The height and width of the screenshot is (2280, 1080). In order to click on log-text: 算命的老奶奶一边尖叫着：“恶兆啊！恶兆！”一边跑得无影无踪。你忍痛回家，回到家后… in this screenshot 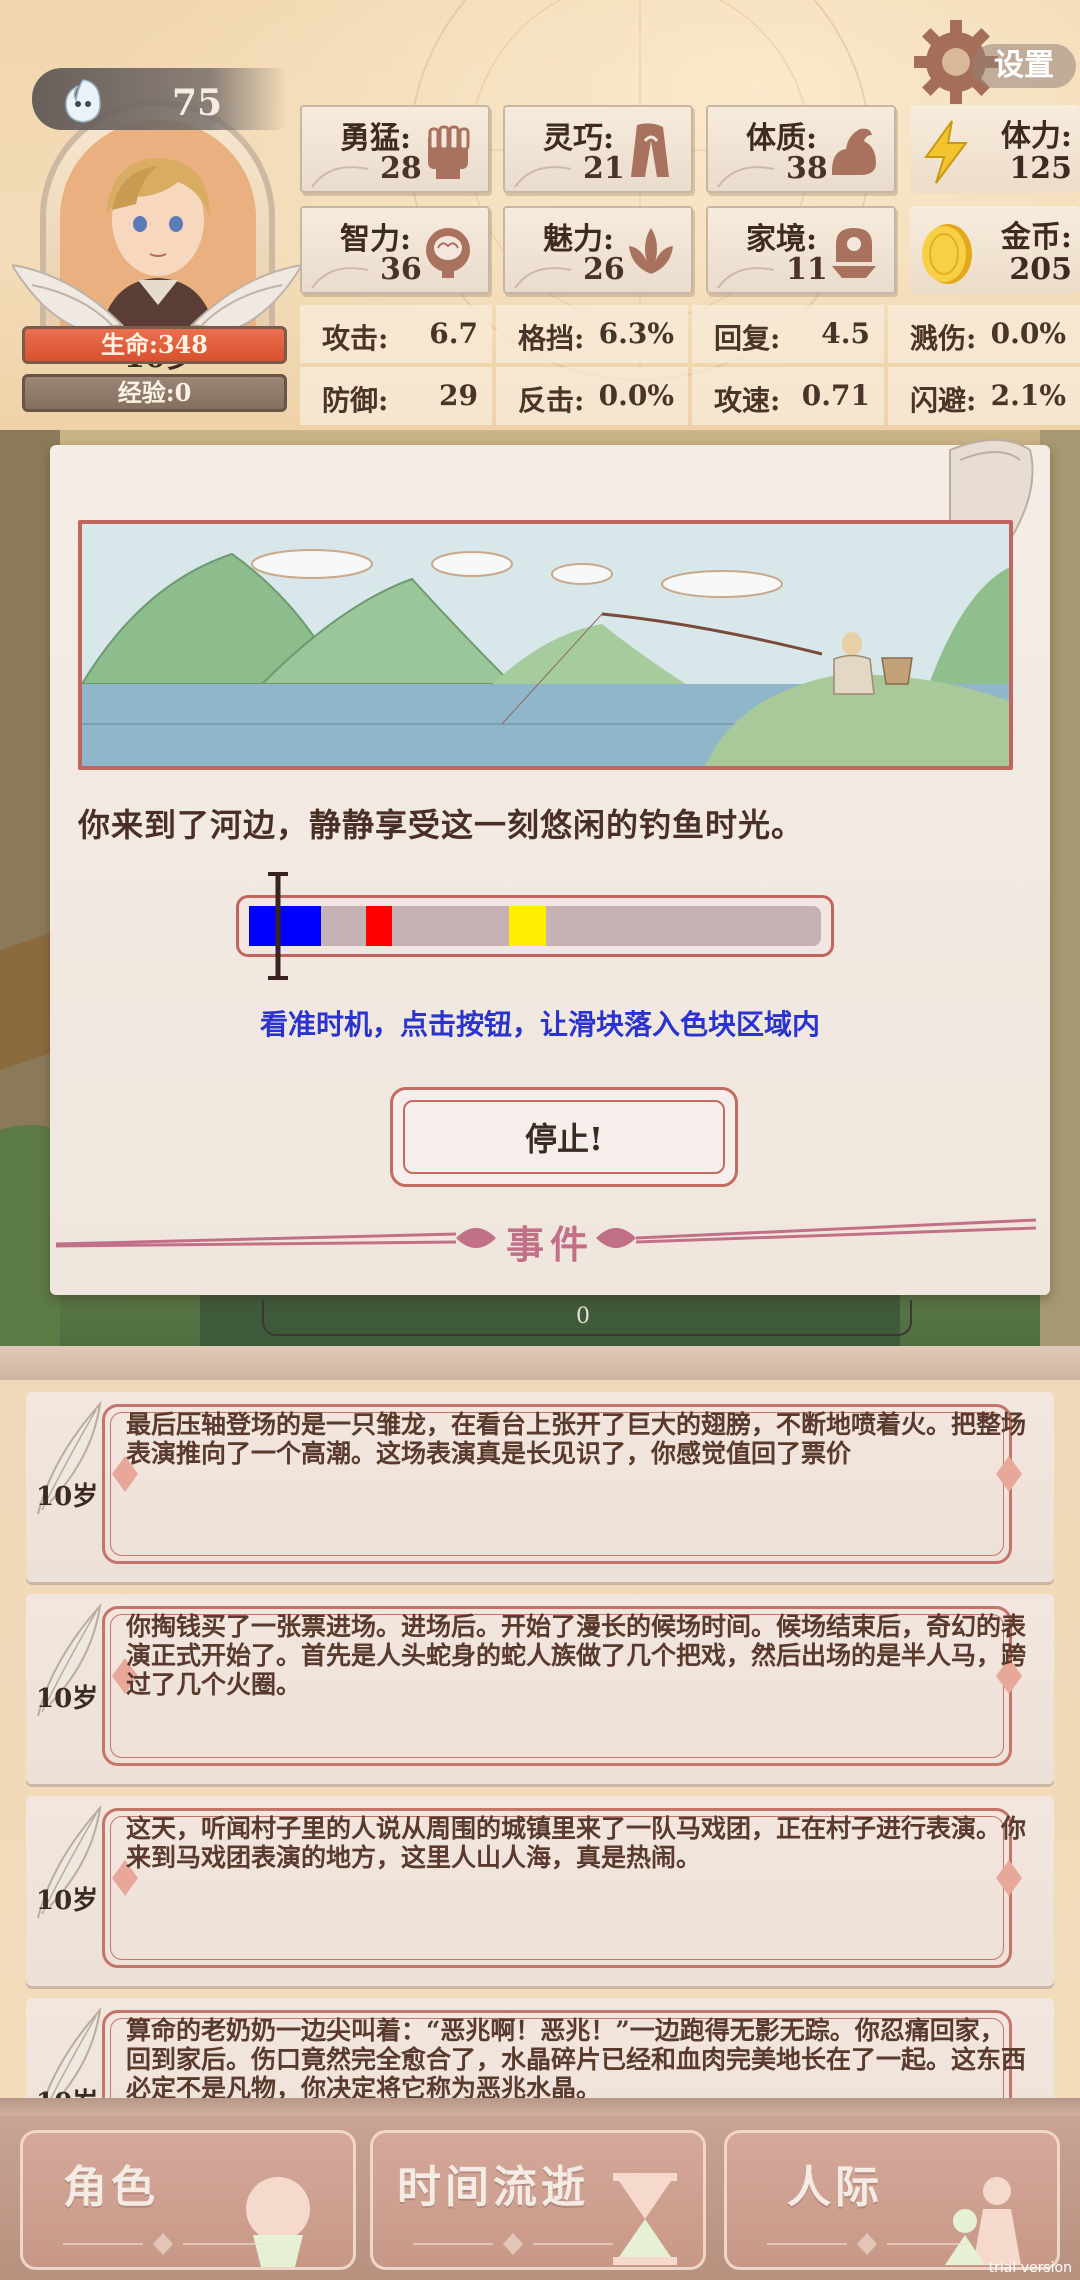, I will do `click(576, 2058)`.